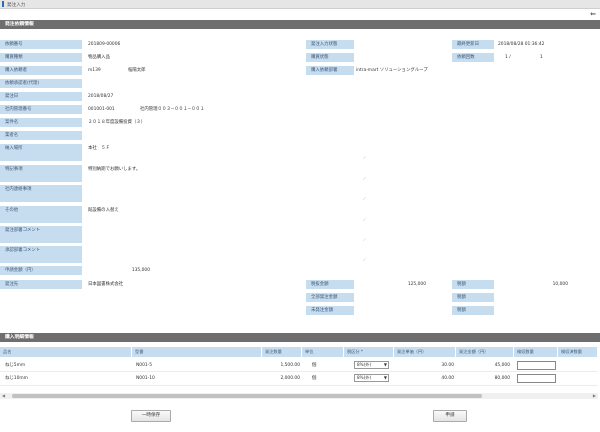 The width and height of the screenshot is (600, 432). What do you see at coordinates (41, 194) in the screenshot?
I see `label-contact: 社内連絡事項` at bounding box center [41, 194].